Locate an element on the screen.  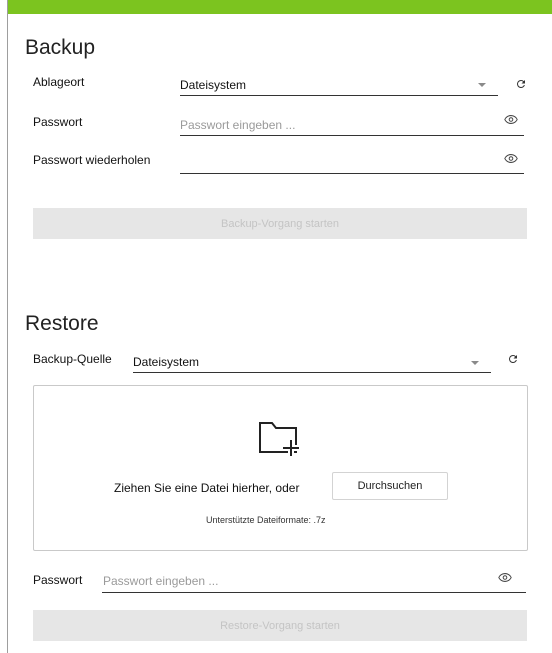
restore-start-button: Restore-Vorgang starten is located at coordinates (280, 625).